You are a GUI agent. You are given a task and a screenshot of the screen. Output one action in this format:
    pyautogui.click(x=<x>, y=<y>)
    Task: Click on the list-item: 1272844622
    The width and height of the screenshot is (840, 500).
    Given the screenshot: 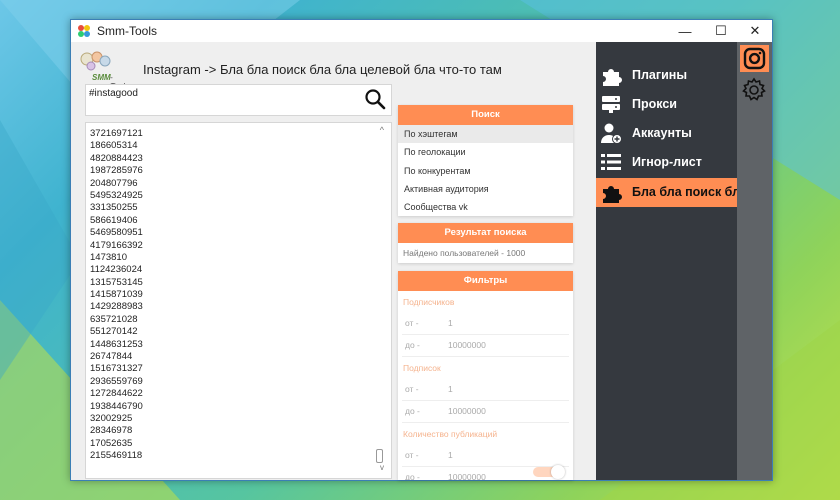 What is the action you would take?
    pyautogui.click(x=116, y=394)
    